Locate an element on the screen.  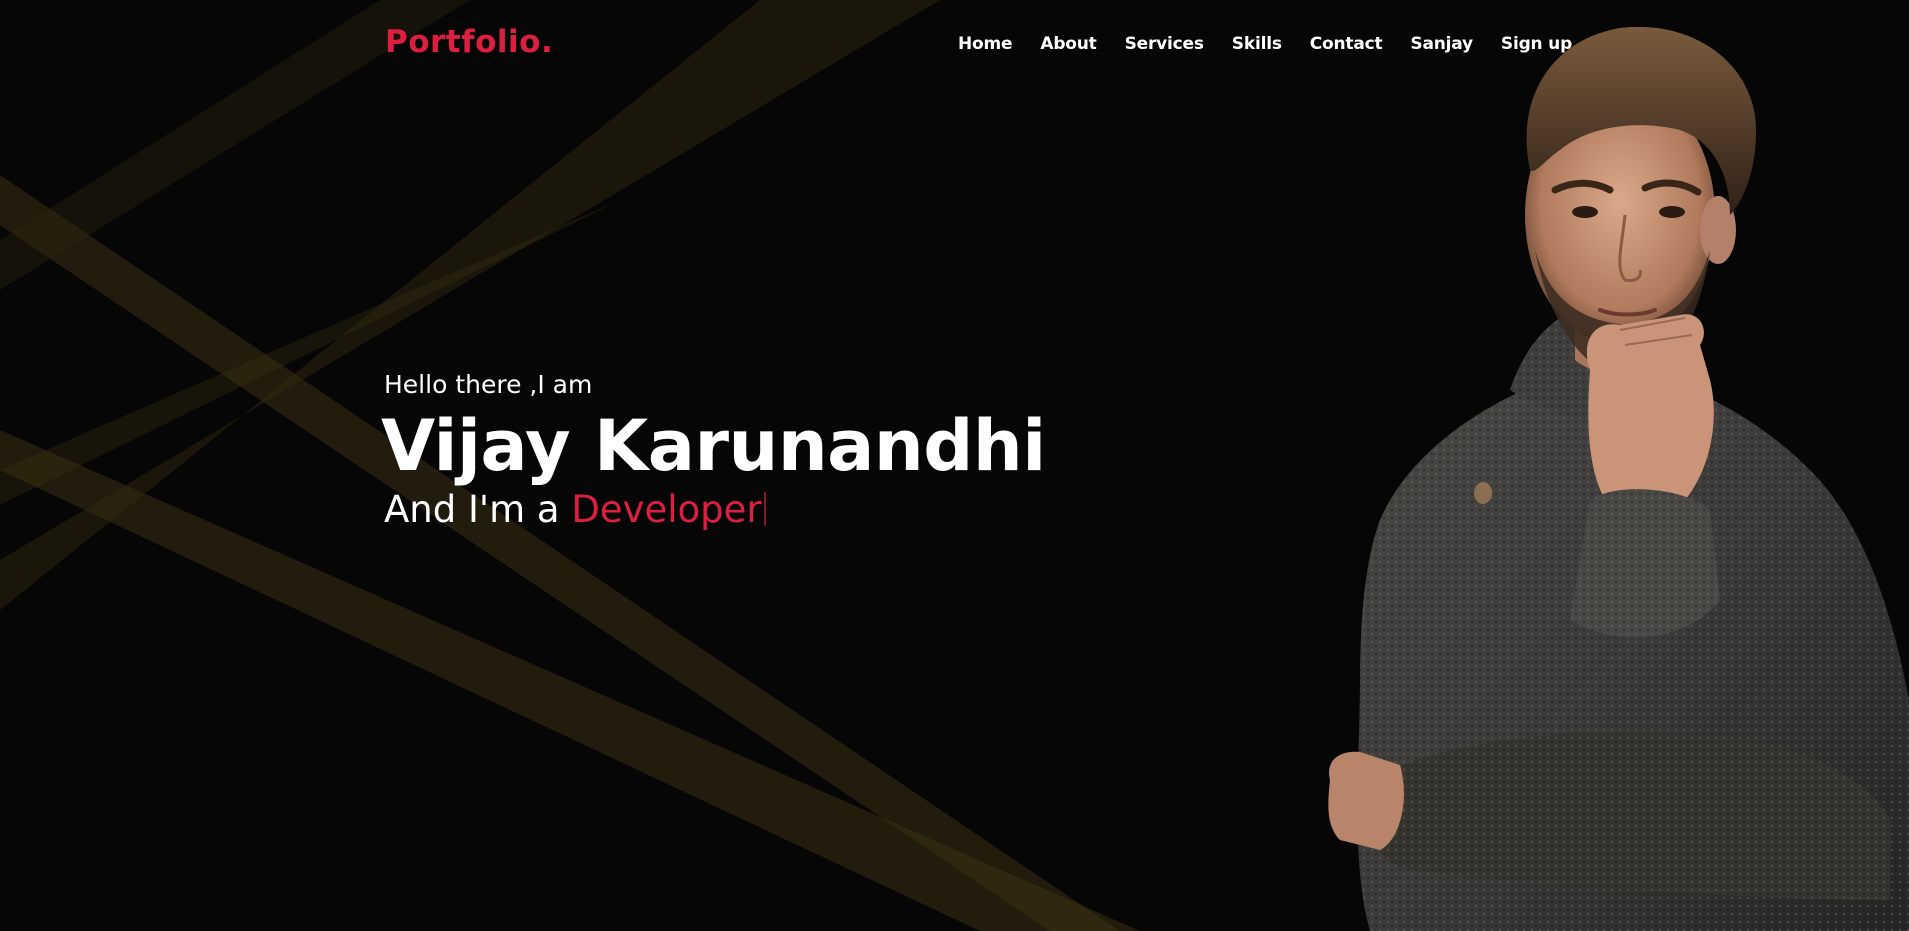
nav-item-services: Services is located at coordinates (1164, 44).